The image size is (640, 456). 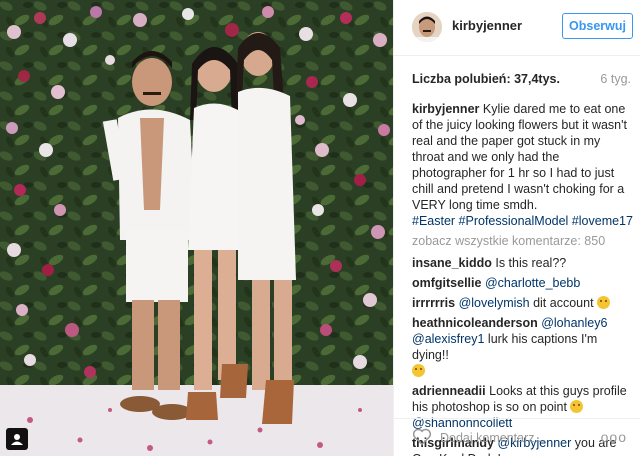 I want to click on comment-text: dit account, so click(x=561, y=303).